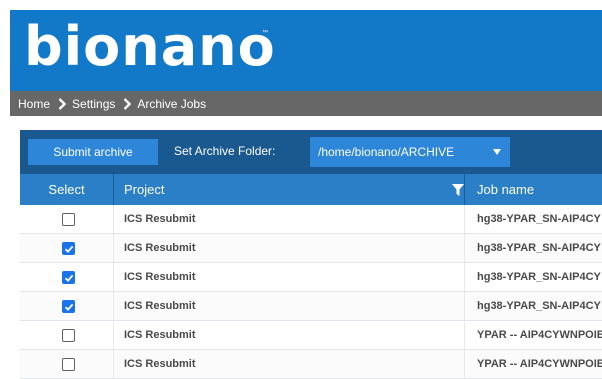 Image resolution: width=602 pixels, height=379 pixels. What do you see at coordinates (93, 104) in the screenshot?
I see `breadcrumb-settings: Settings` at bounding box center [93, 104].